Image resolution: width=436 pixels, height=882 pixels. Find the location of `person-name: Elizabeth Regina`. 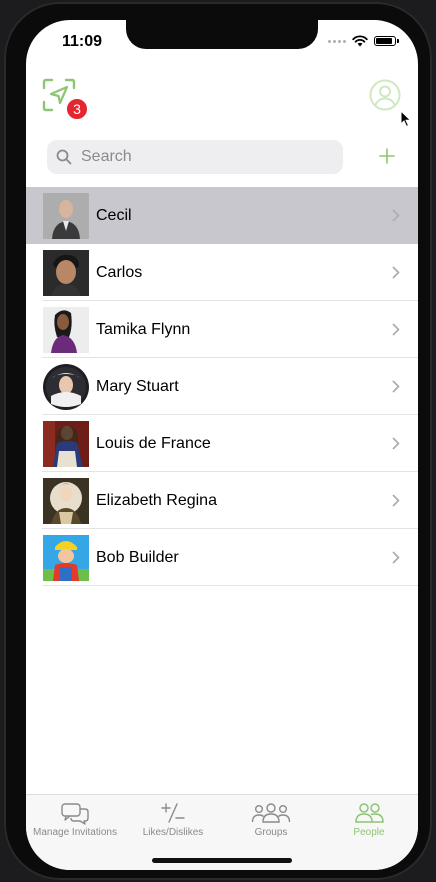

person-name: Elizabeth Regina is located at coordinates (156, 500).